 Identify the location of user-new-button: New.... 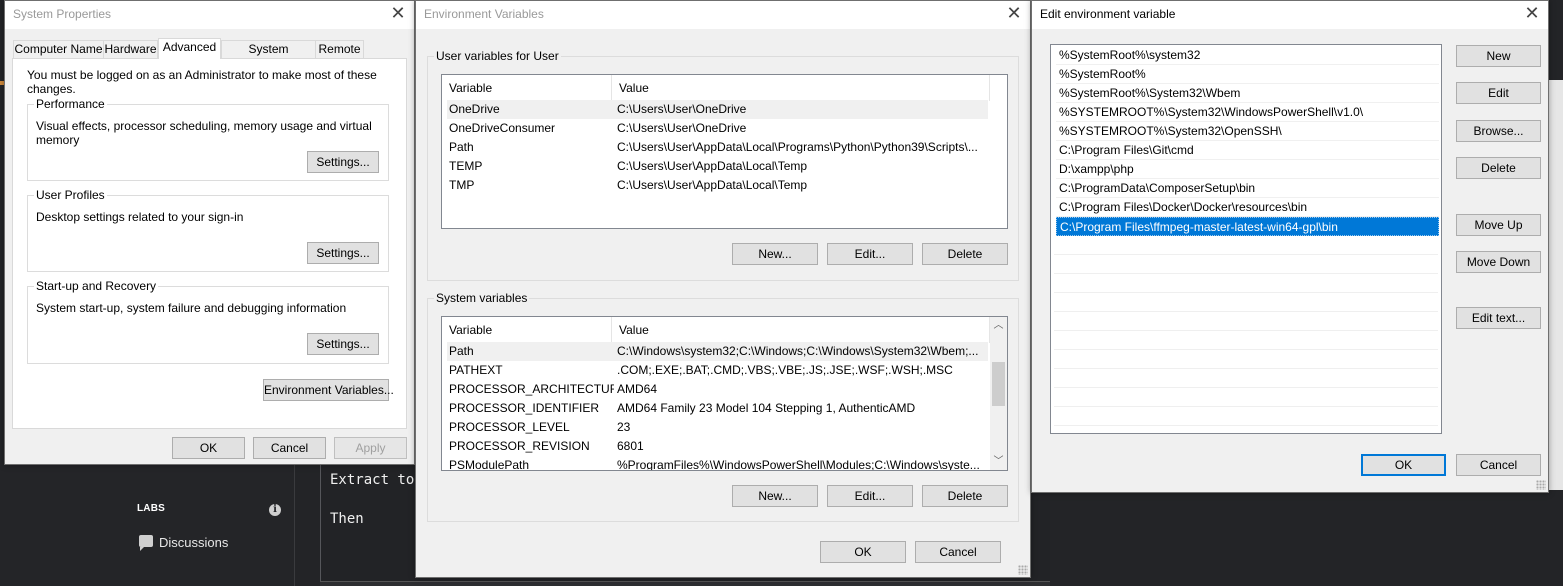
(775, 254).